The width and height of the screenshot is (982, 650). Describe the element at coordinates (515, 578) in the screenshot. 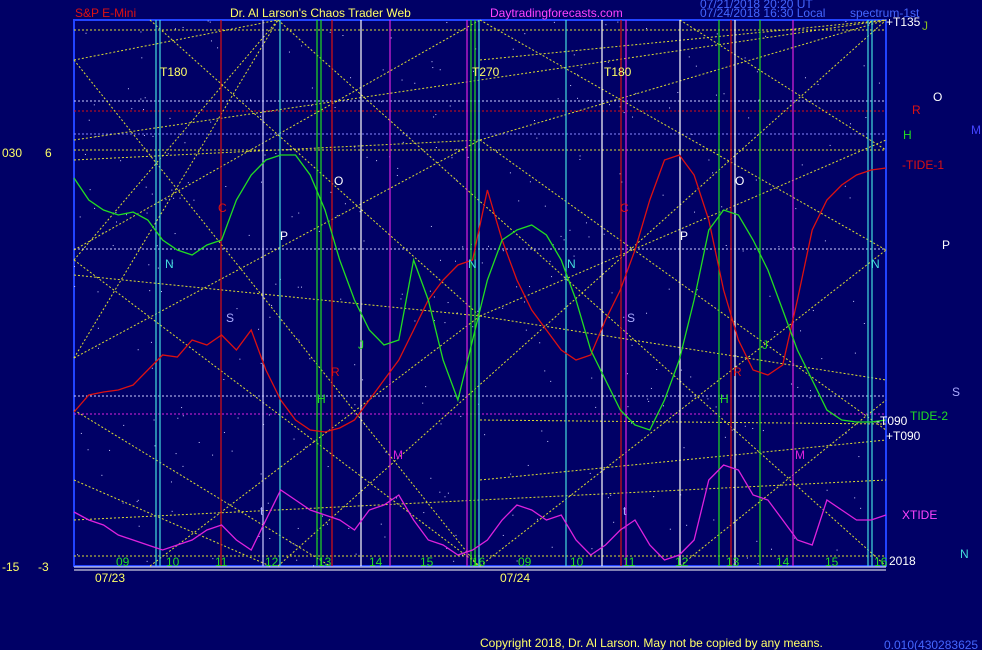

I see `date-label-2: 07/24` at that location.